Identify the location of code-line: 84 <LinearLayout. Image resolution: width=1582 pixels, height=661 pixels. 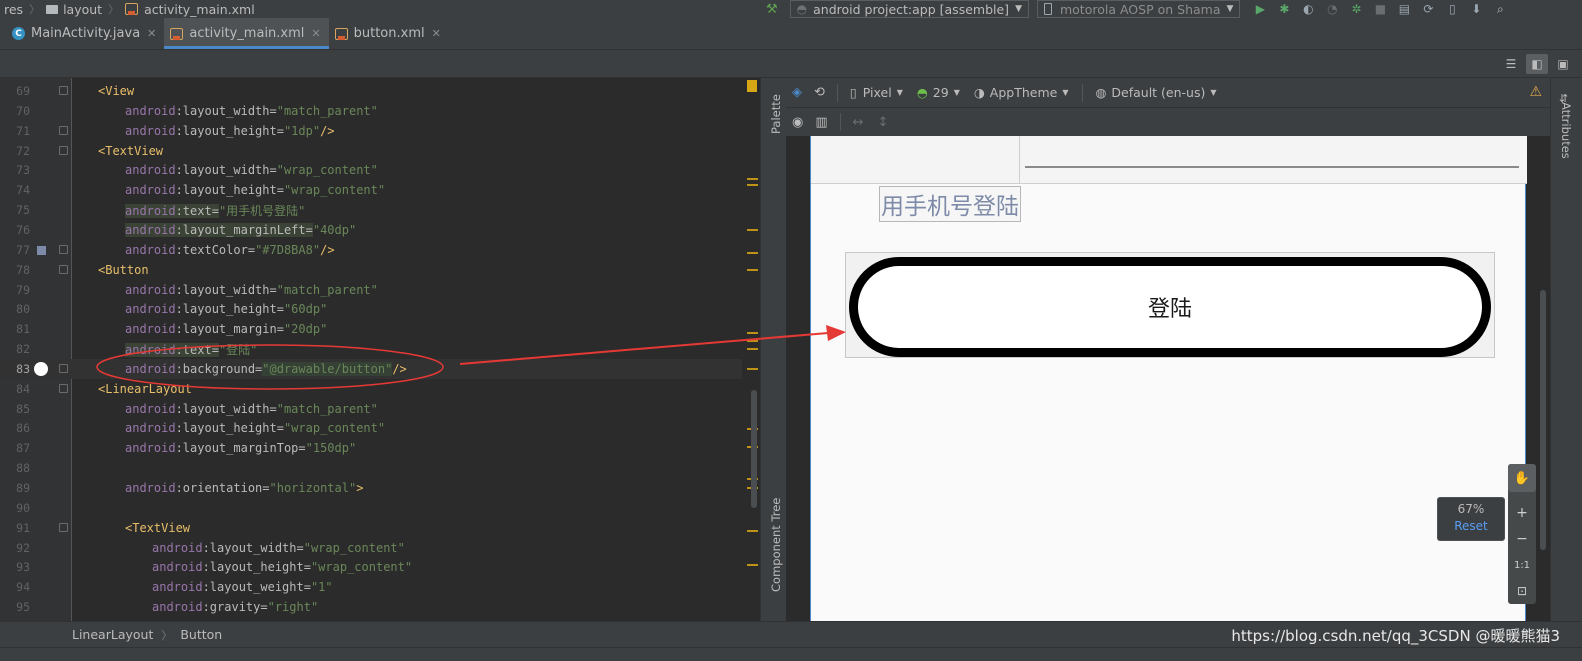
(371, 389).